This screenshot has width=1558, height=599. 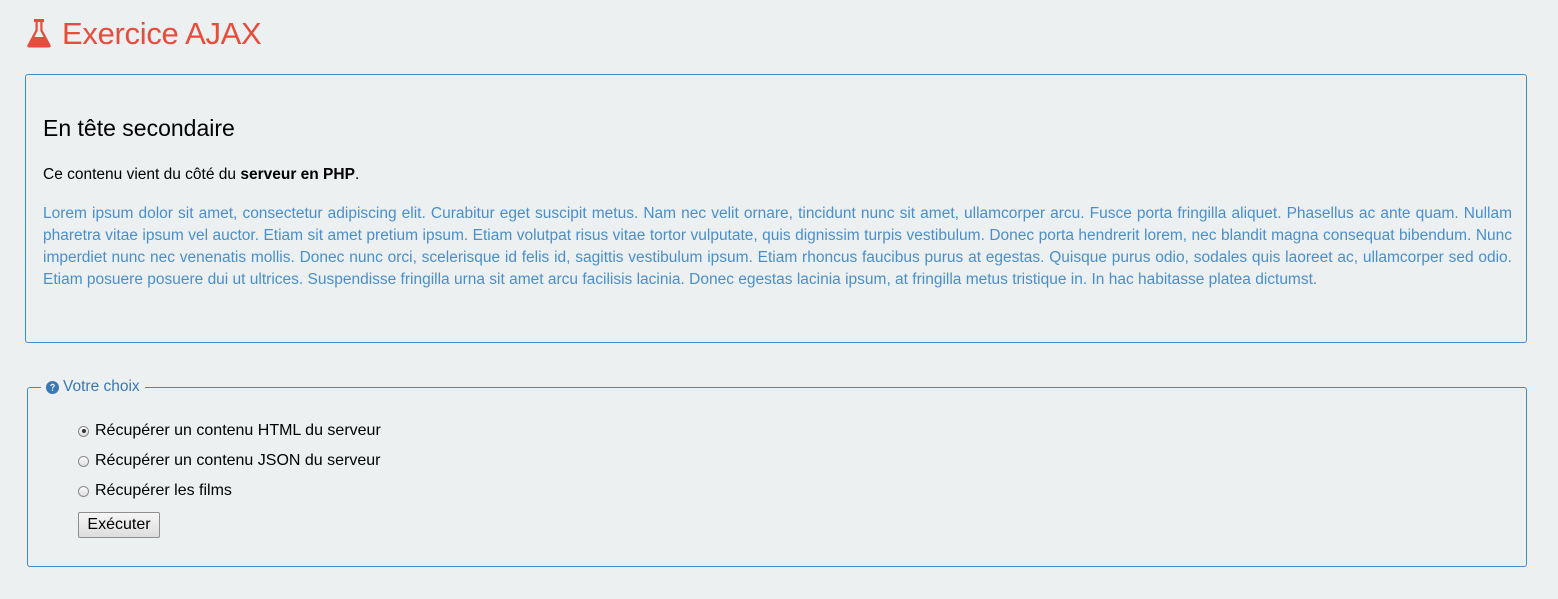 What do you see at coordinates (139, 128) in the screenshot?
I see `panel-heading: En tête secondaire` at bounding box center [139, 128].